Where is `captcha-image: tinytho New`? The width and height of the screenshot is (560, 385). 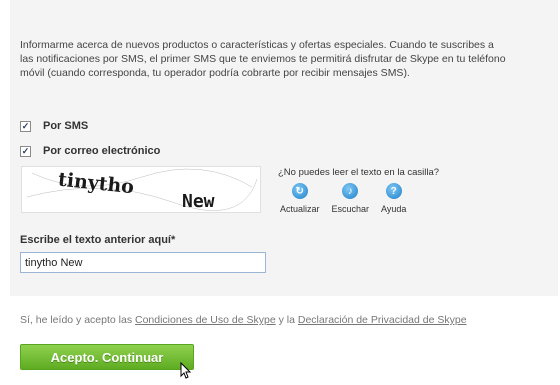 captcha-image: tinytho New is located at coordinates (141, 189).